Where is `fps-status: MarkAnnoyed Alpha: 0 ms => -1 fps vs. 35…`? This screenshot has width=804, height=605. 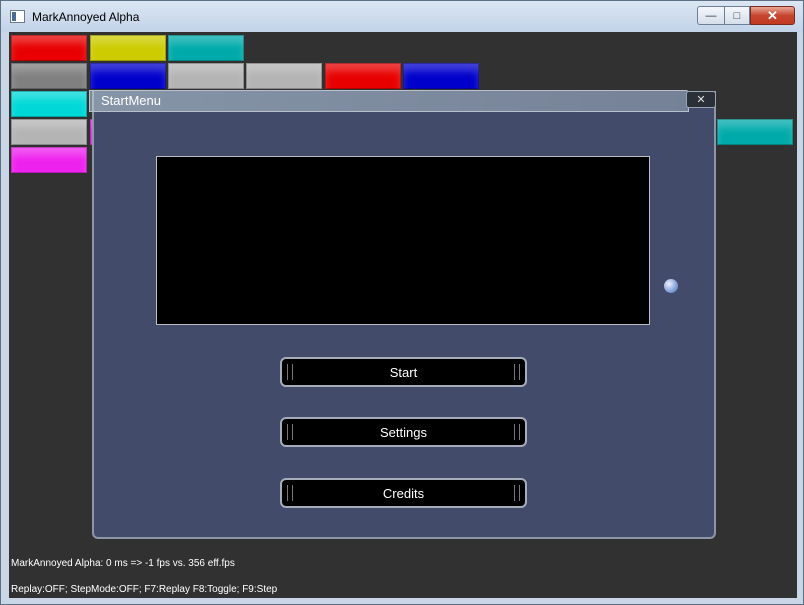
fps-status: MarkAnnoyed Alpha: 0 ms => -1 fps vs. 35… is located at coordinates (123, 563).